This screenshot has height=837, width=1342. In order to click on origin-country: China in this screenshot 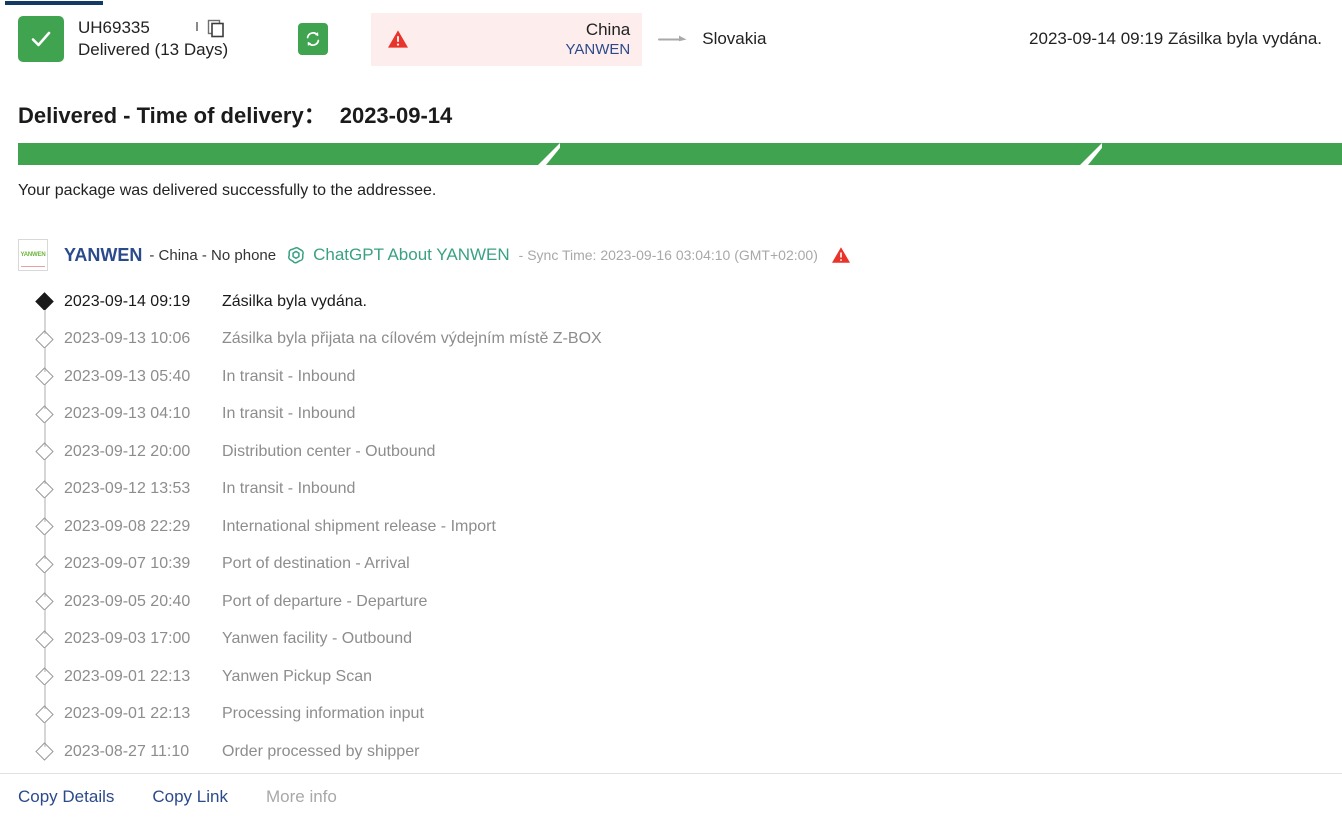, I will do `click(608, 29)`.